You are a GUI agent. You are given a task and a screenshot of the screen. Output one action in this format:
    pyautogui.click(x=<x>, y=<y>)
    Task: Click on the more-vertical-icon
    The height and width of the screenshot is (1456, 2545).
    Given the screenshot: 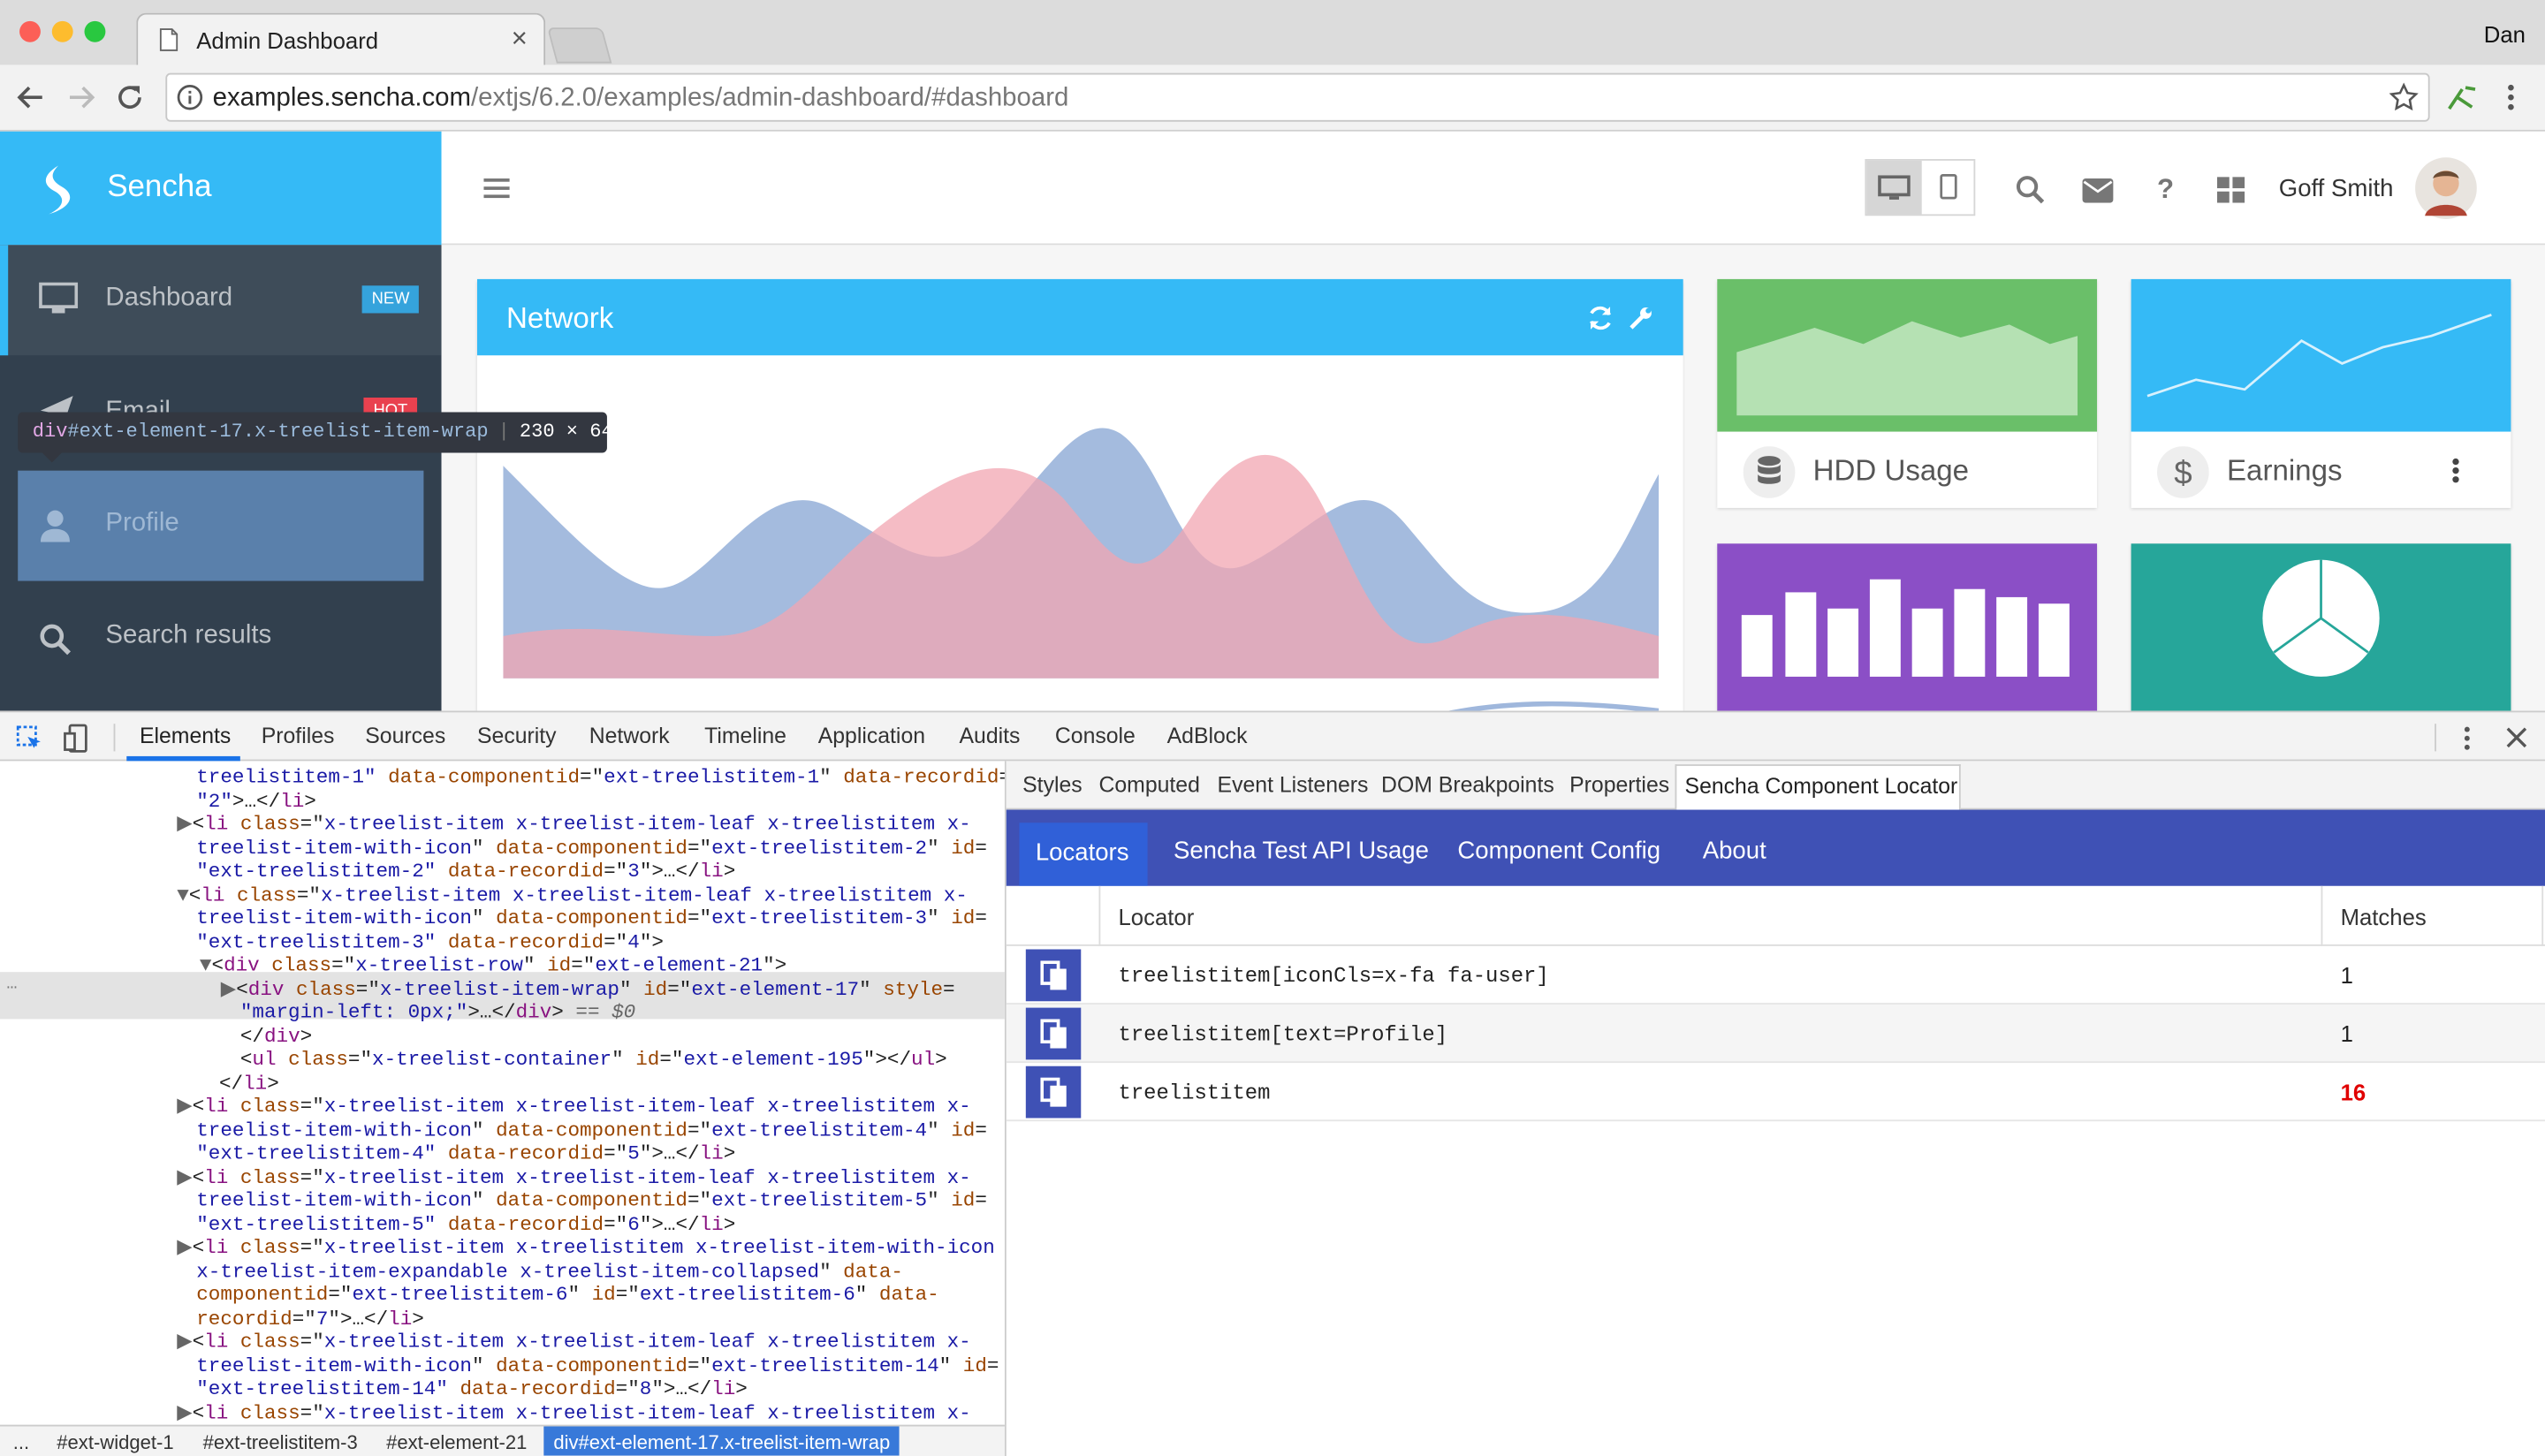 What is the action you would take?
    pyautogui.click(x=2455, y=471)
    